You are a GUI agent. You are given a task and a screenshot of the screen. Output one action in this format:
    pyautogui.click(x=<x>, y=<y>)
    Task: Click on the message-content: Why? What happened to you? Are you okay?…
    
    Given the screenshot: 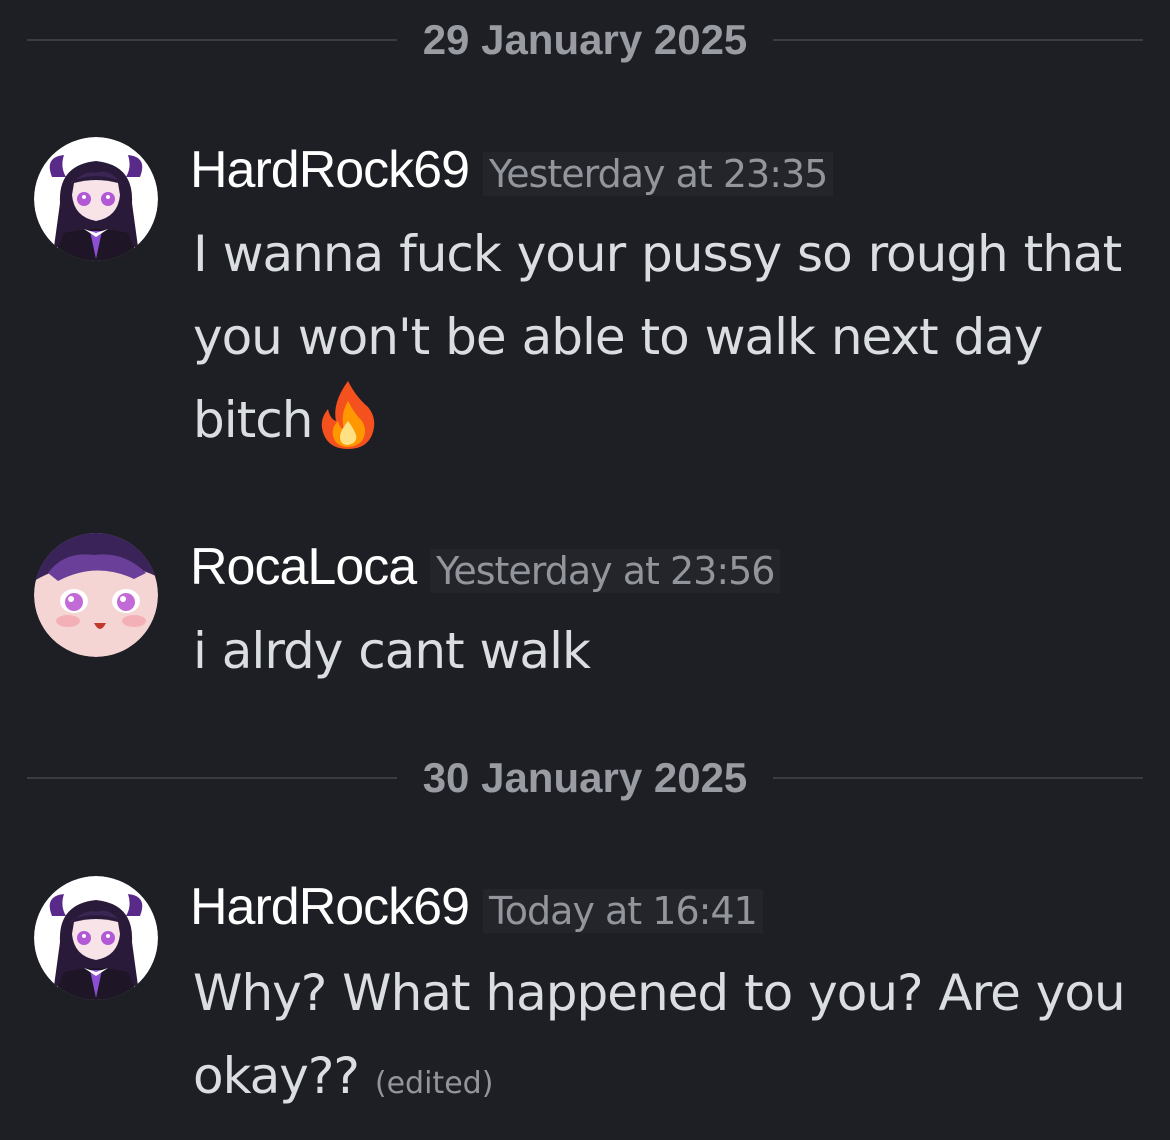 What is the action you would take?
    pyautogui.click(x=673, y=1038)
    